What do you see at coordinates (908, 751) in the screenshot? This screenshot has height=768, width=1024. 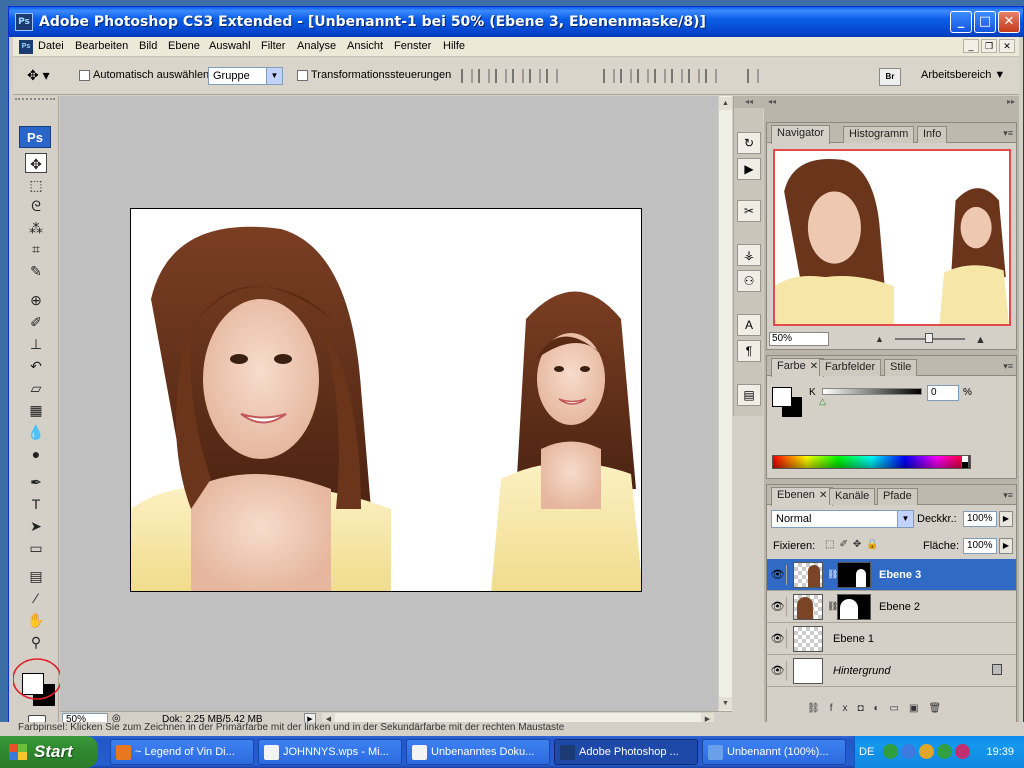 I see `tray-network-icon` at bounding box center [908, 751].